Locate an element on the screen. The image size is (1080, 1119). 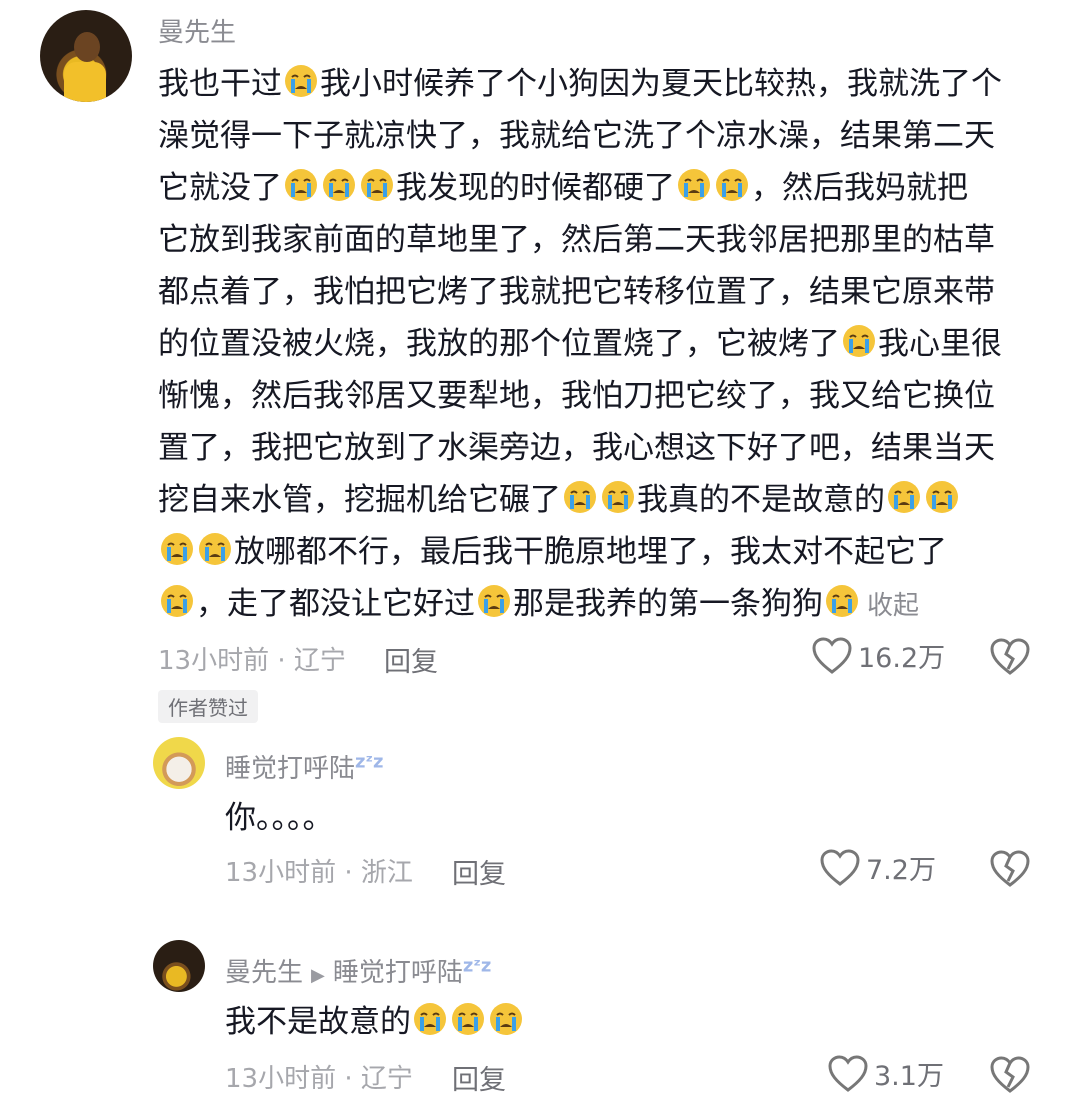
reply-text: 我不是故意的 is located at coordinates (375, 1022).